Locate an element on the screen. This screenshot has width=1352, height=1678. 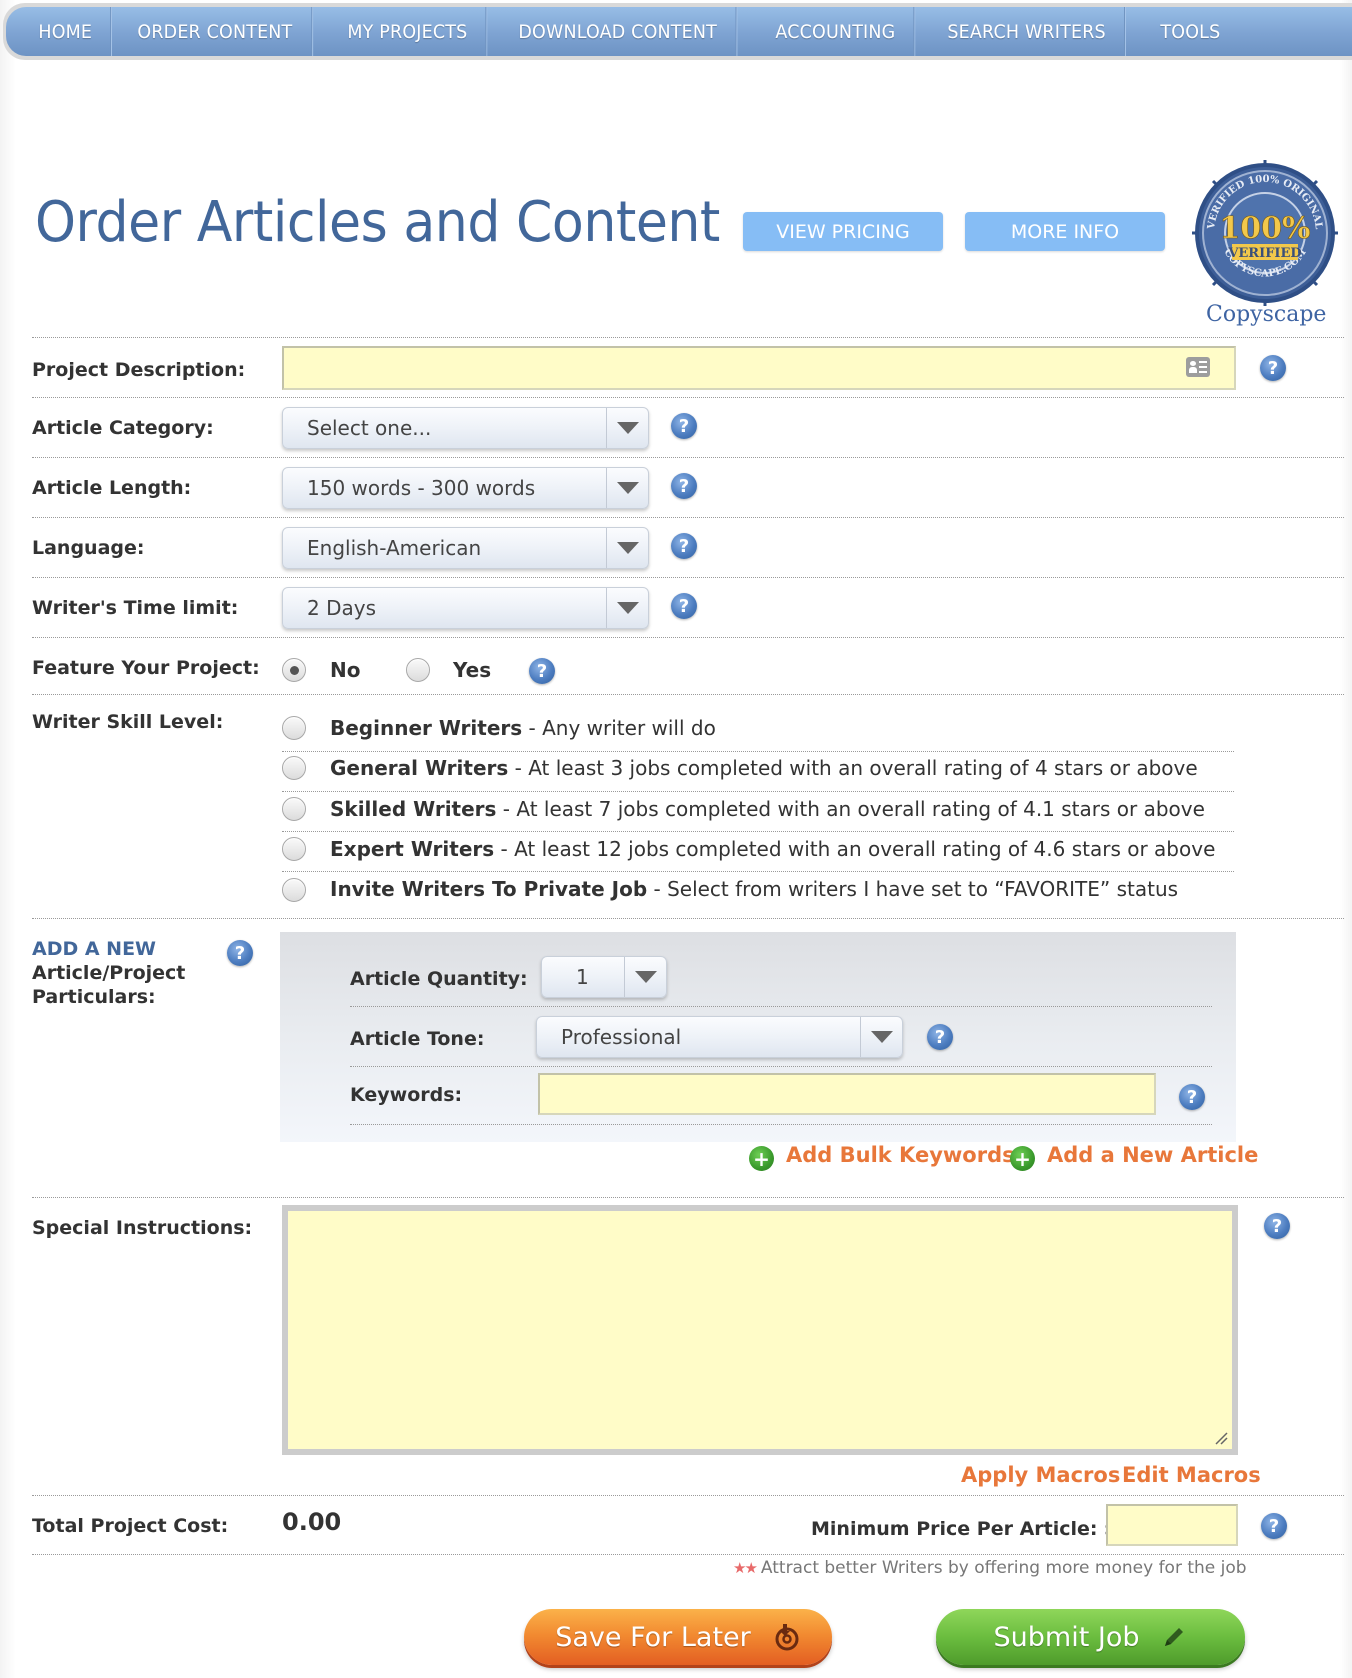
resize-handle-icon is located at coordinates (1221, 1438).